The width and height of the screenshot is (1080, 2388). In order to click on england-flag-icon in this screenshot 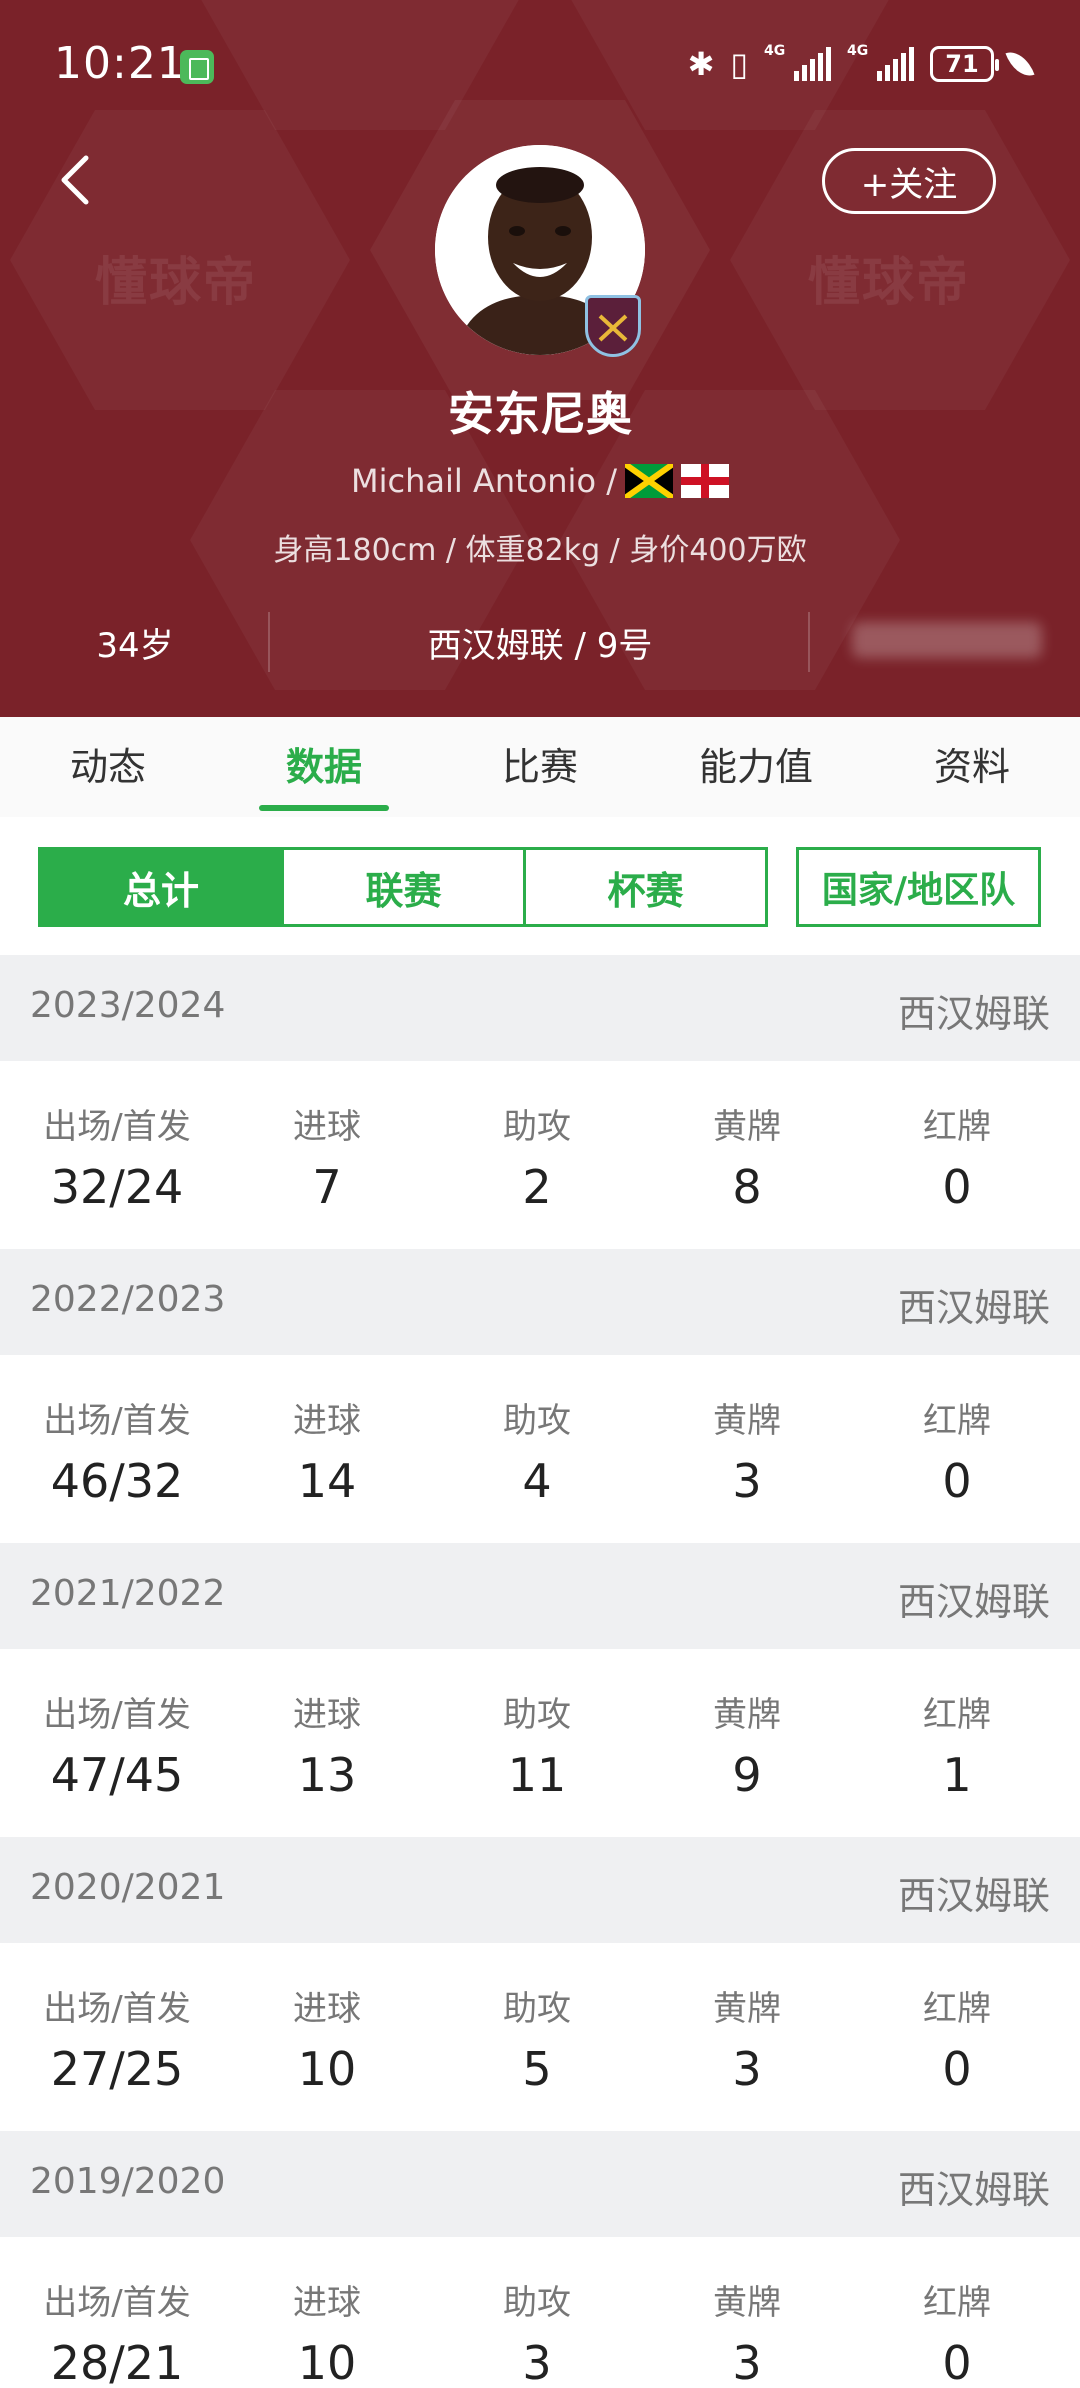, I will do `click(704, 481)`.